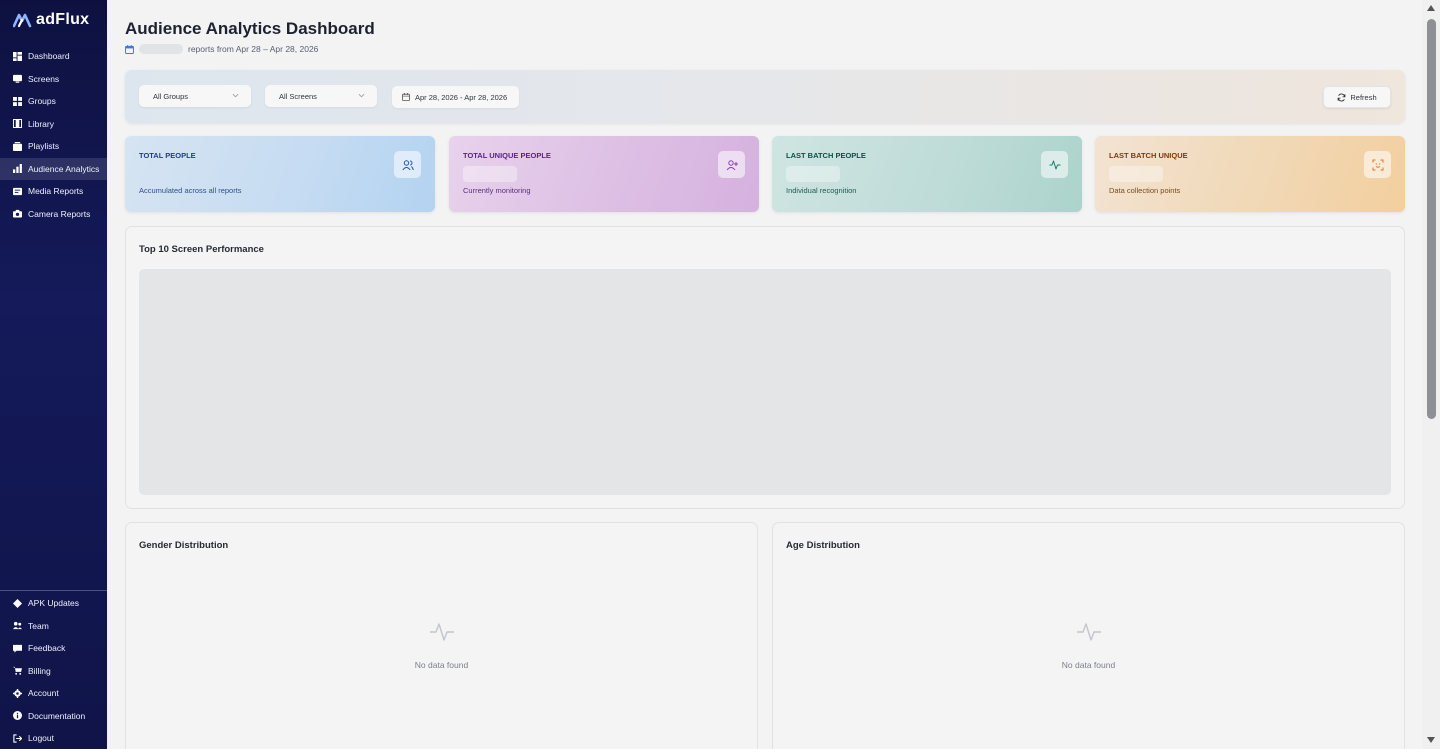 Image resolution: width=1440 pixels, height=749 pixels. I want to click on users-icon, so click(407, 164).